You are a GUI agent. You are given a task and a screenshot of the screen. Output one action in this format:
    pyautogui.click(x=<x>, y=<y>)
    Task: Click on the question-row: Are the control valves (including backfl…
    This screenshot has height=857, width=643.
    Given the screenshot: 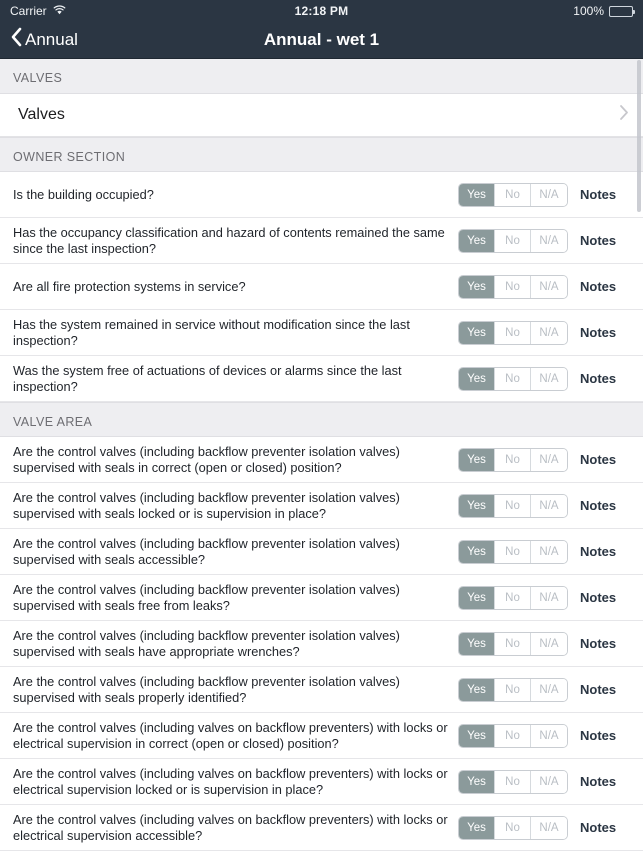 What is the action you would take?
    pyautogui.click(x=321, y=552)
    